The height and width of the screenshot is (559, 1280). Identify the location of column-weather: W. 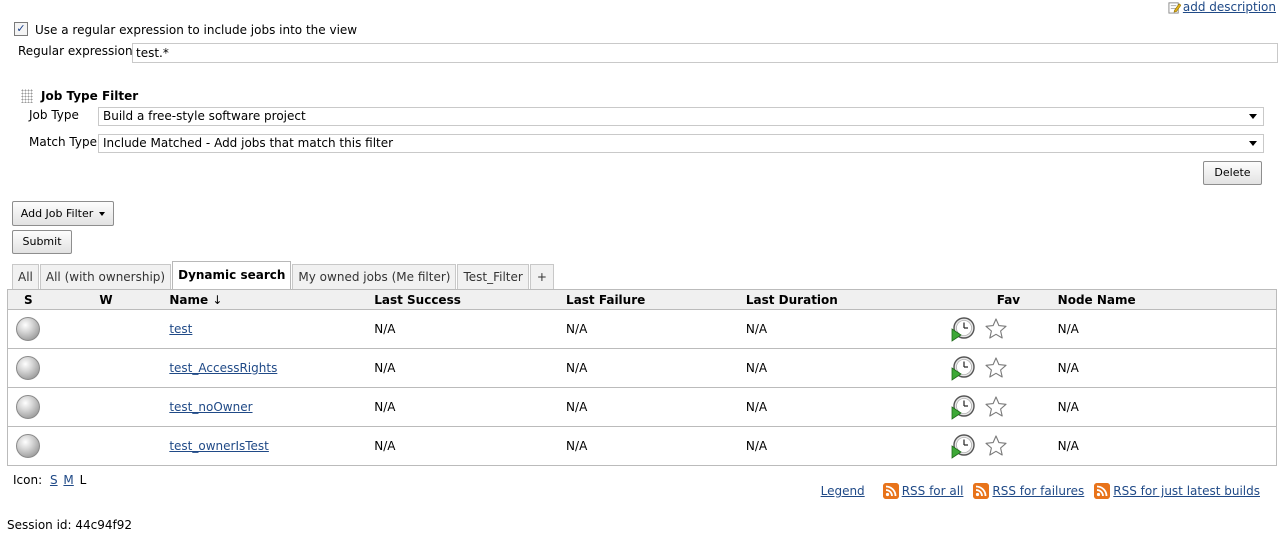
(134, 299).